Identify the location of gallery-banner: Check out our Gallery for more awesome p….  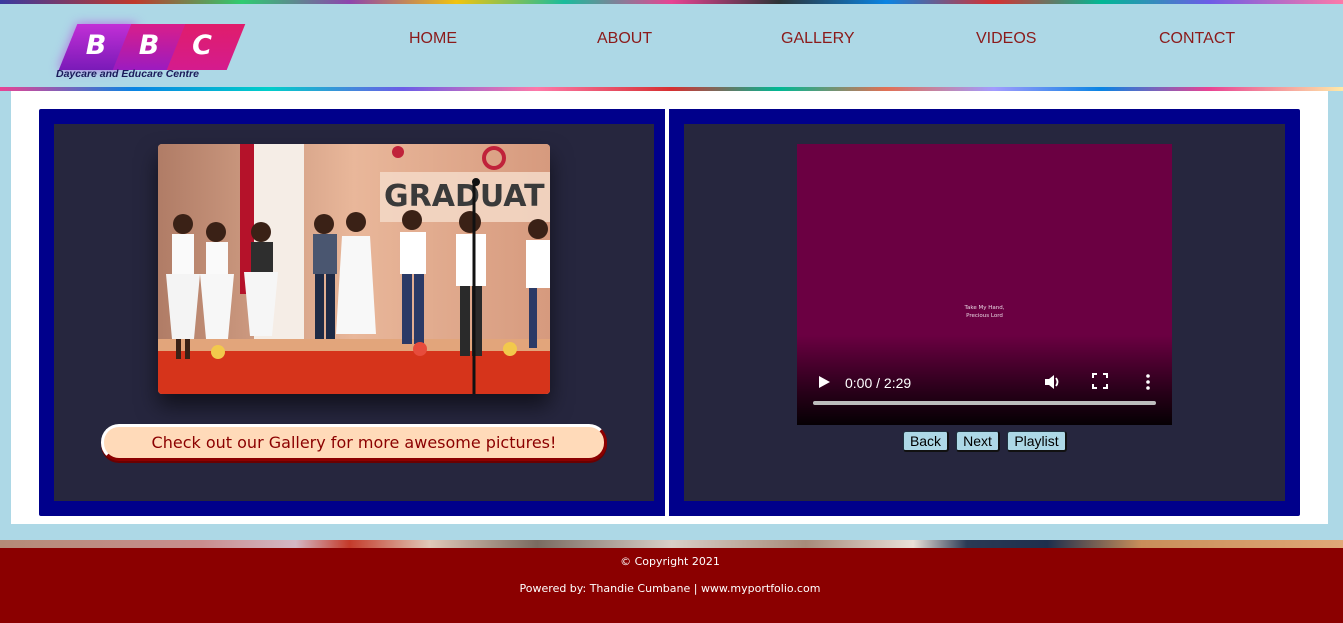
(354, 442).